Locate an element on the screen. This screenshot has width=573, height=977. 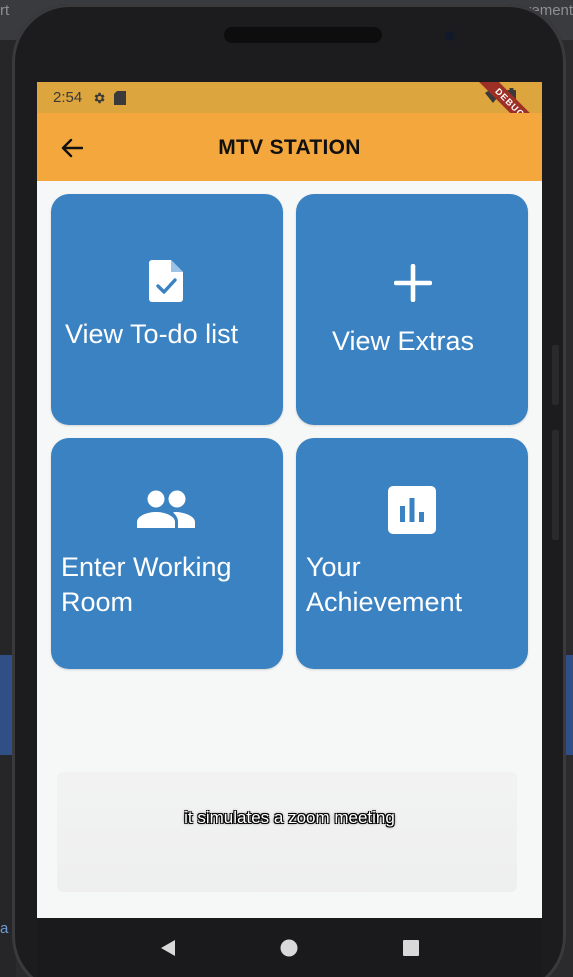
video-caption: it simulates a zoom meeting is located at coordinates (289, 817).